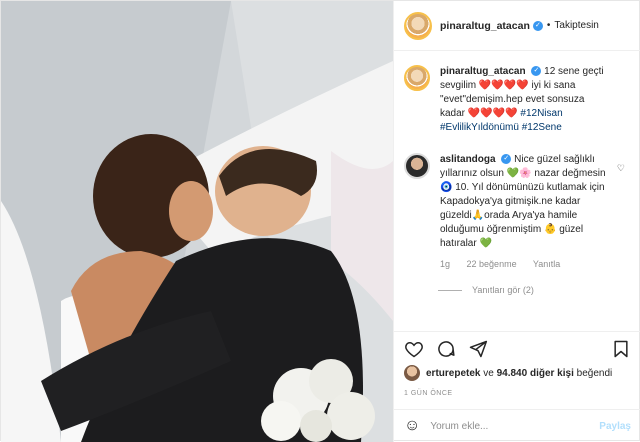 This screenshot has height=442, width=640. What do you see at coordinates (525, 264) in the screenshot?
I see `comment-meta: 1g 22 beğenme Yanıtla` at bounding box center [525, 264].